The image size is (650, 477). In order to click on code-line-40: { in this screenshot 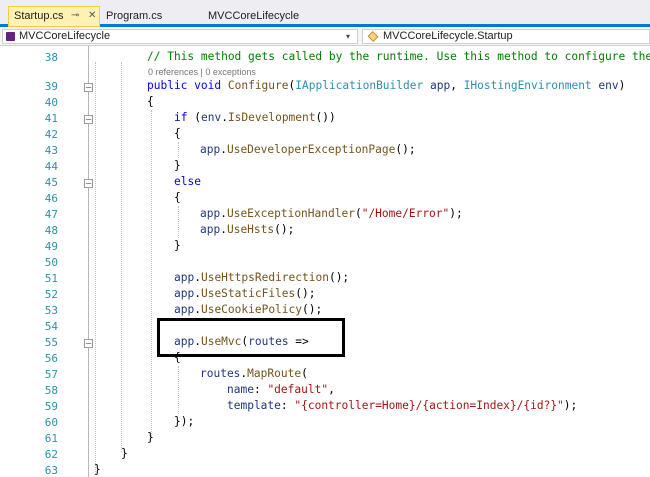, I will do `click(150, 101)`.